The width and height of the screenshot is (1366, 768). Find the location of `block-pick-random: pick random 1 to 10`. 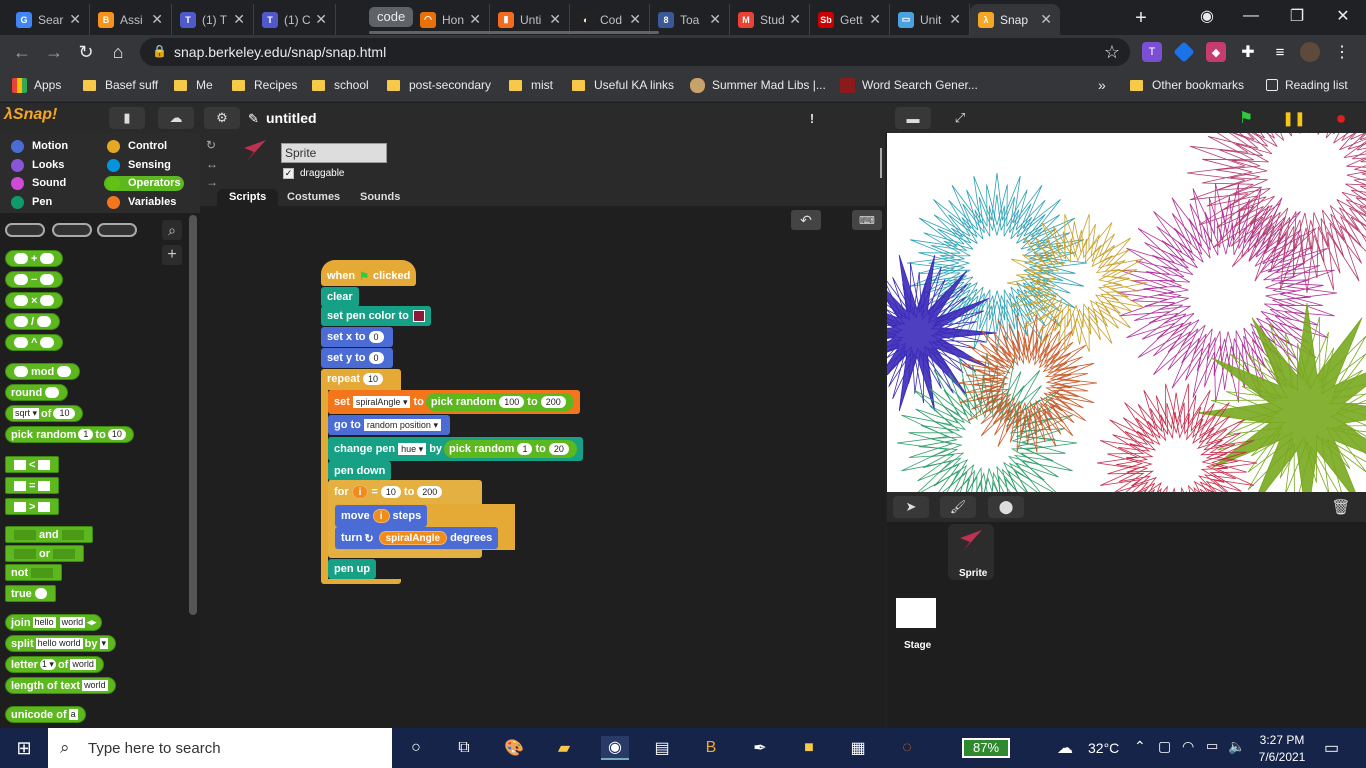

block-pick-random: pick random 1 to 10 is located at coordinates (69, 434).